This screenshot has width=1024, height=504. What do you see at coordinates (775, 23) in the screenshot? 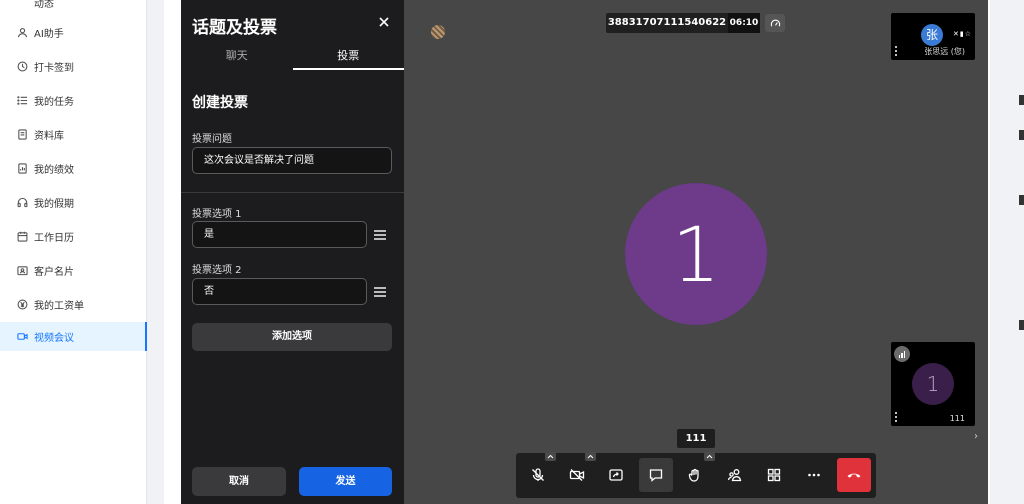
I see `network-speed-icon` at bounding box center [775, 23].